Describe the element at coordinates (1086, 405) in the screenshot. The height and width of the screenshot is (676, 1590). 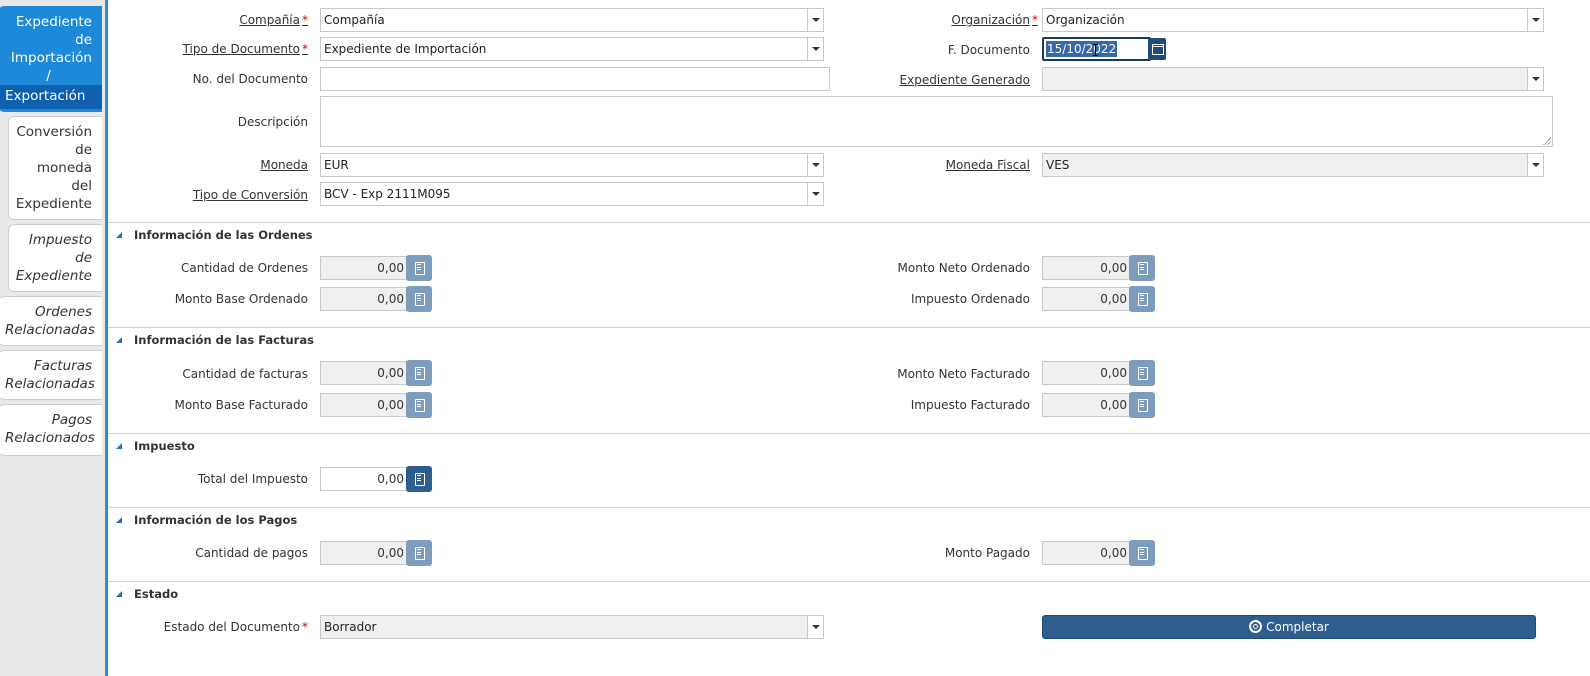
I see `impuesto-facturado-field: 0,00` at that location.